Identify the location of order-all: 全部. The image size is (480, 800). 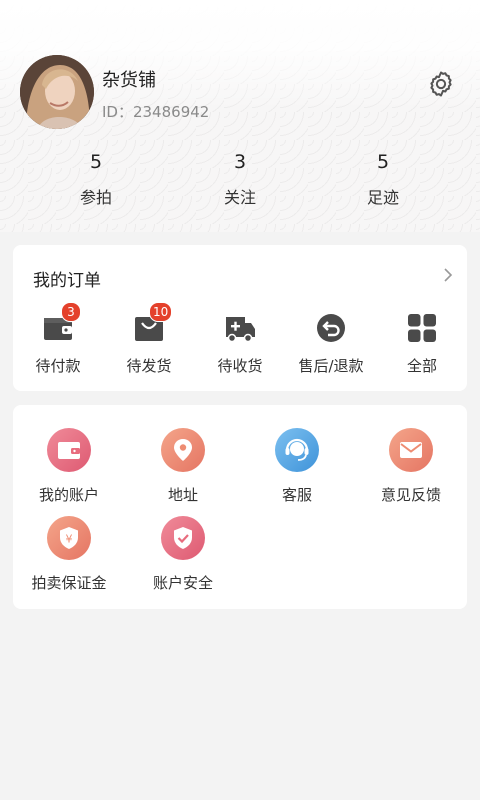
(422, 343).